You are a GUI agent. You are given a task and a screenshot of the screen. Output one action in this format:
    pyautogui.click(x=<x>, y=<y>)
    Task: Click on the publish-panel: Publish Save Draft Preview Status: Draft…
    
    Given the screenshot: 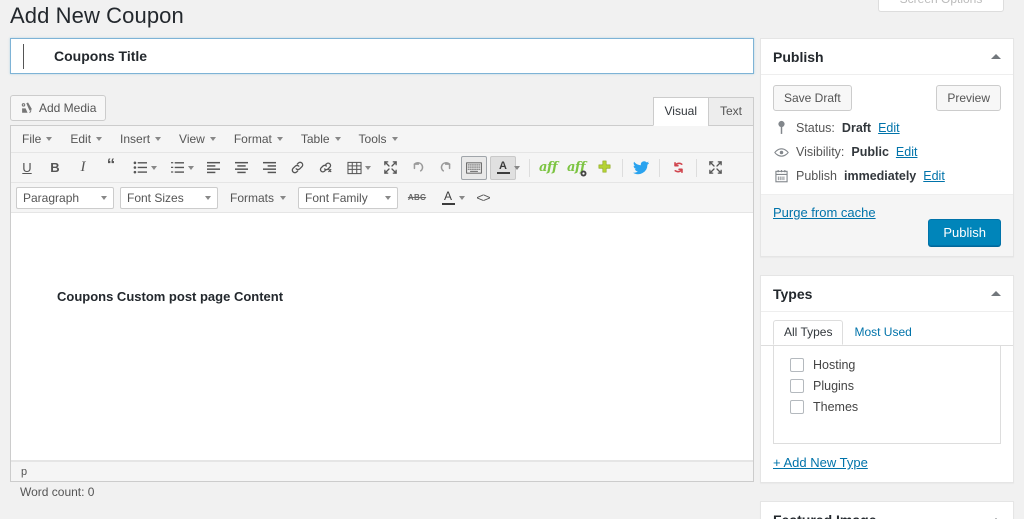 What is the action you would take?
    pyautogui.click(x=887, y=147)
    